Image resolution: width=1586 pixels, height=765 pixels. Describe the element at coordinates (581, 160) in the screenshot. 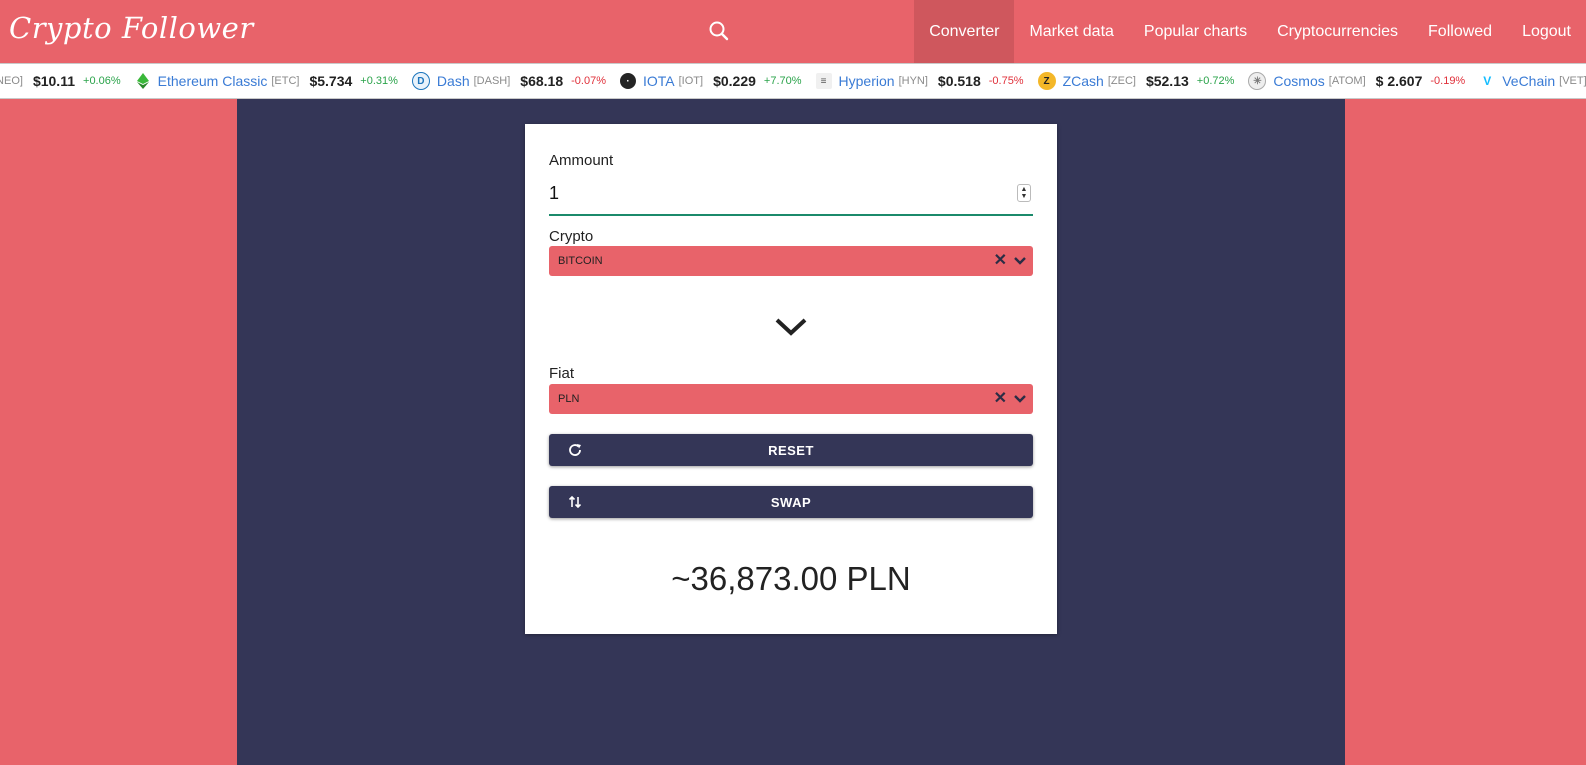

I see `amount-label: Ammount` at that location.